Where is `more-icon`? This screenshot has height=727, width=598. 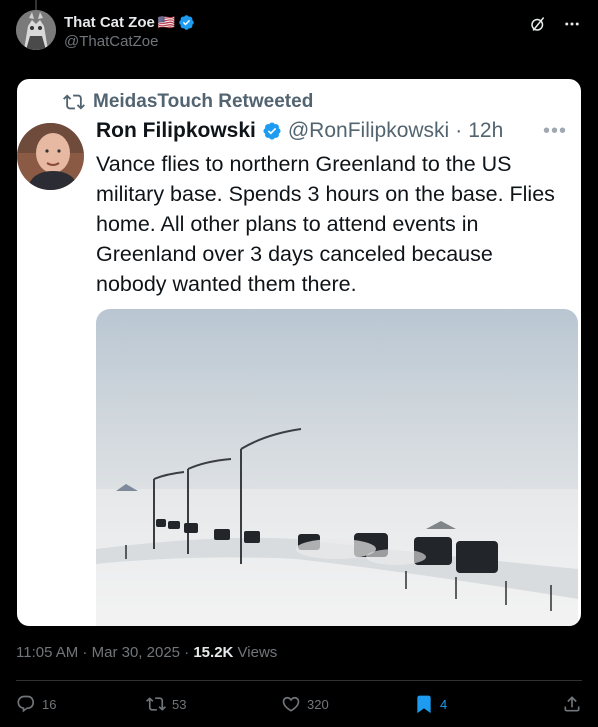
more-icon is located at coordinates (572, 24).